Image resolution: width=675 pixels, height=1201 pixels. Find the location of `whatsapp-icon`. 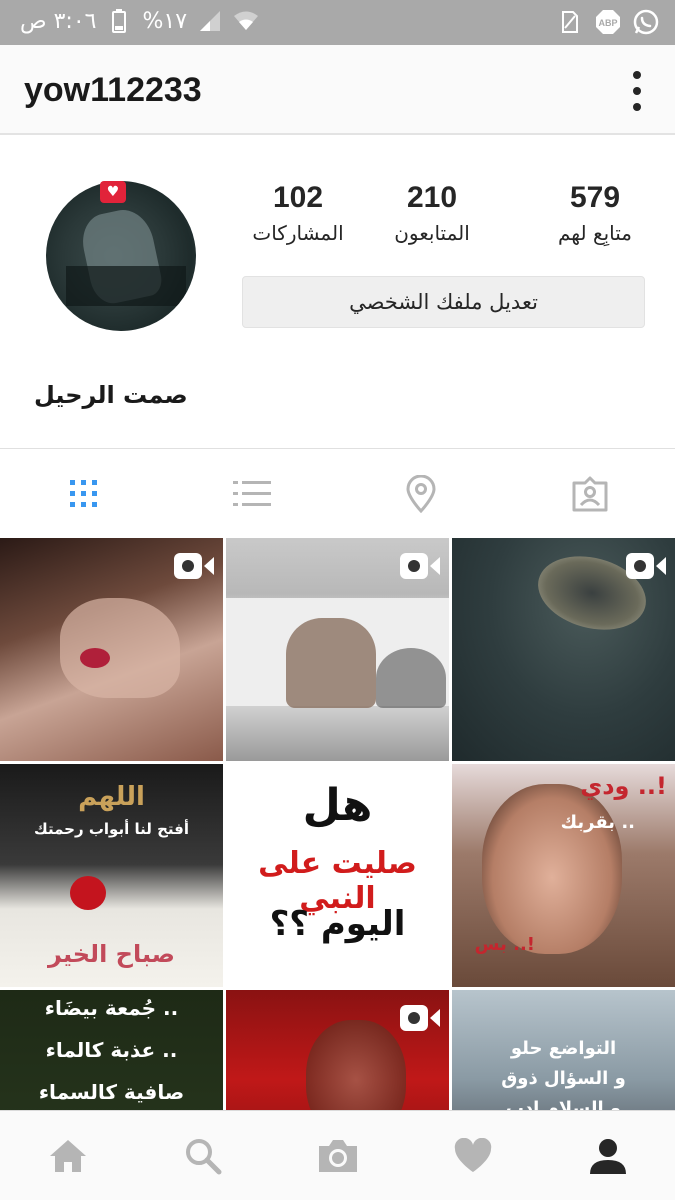

whatsapp-icon is located at coordinates (646, 22).